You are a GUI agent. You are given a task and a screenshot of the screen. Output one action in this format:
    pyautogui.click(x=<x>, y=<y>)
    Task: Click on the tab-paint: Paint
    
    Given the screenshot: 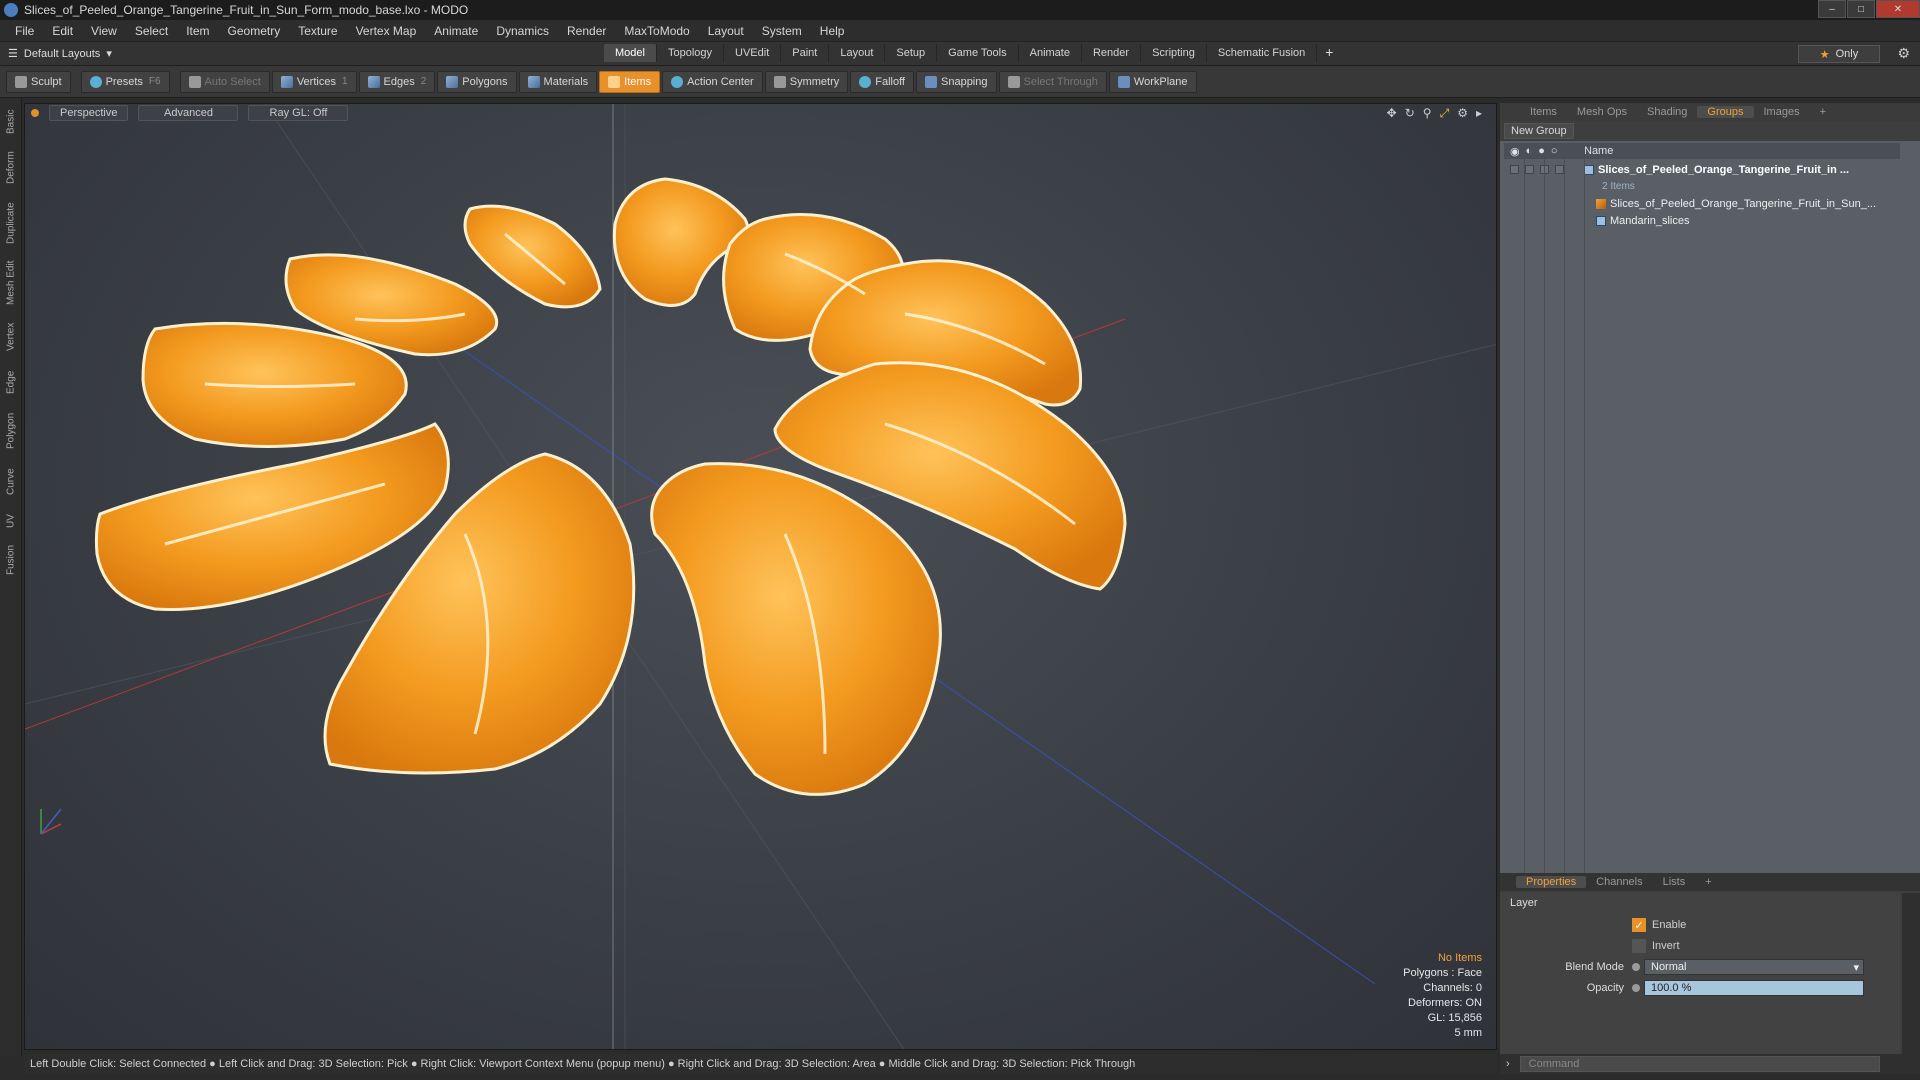 What is the action you would take?
    pyautogui.click(x=805, y=53)
    